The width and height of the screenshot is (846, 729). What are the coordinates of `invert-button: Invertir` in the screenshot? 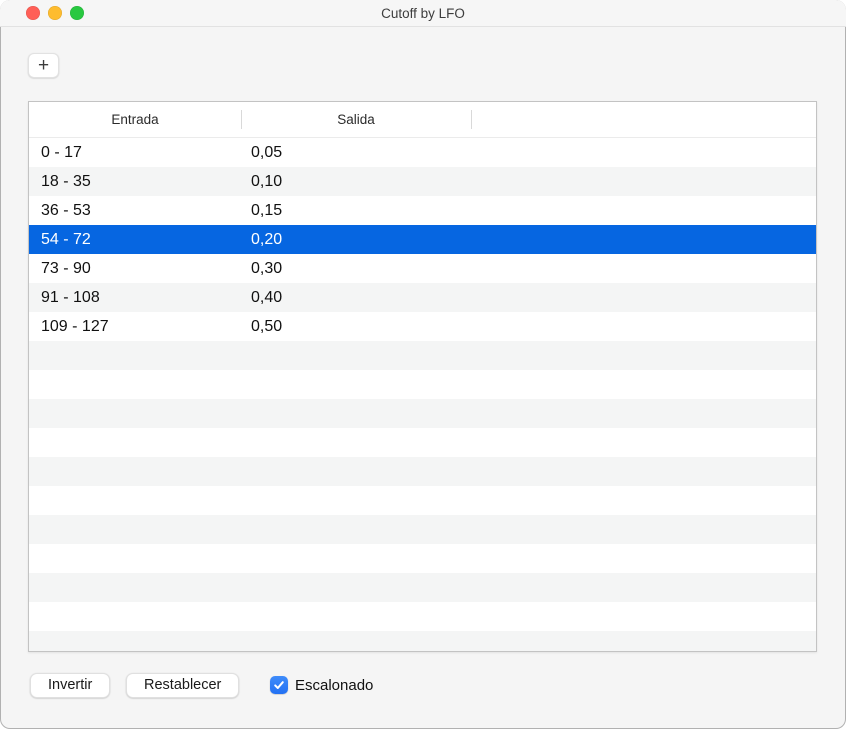 It's located at (70, 685).